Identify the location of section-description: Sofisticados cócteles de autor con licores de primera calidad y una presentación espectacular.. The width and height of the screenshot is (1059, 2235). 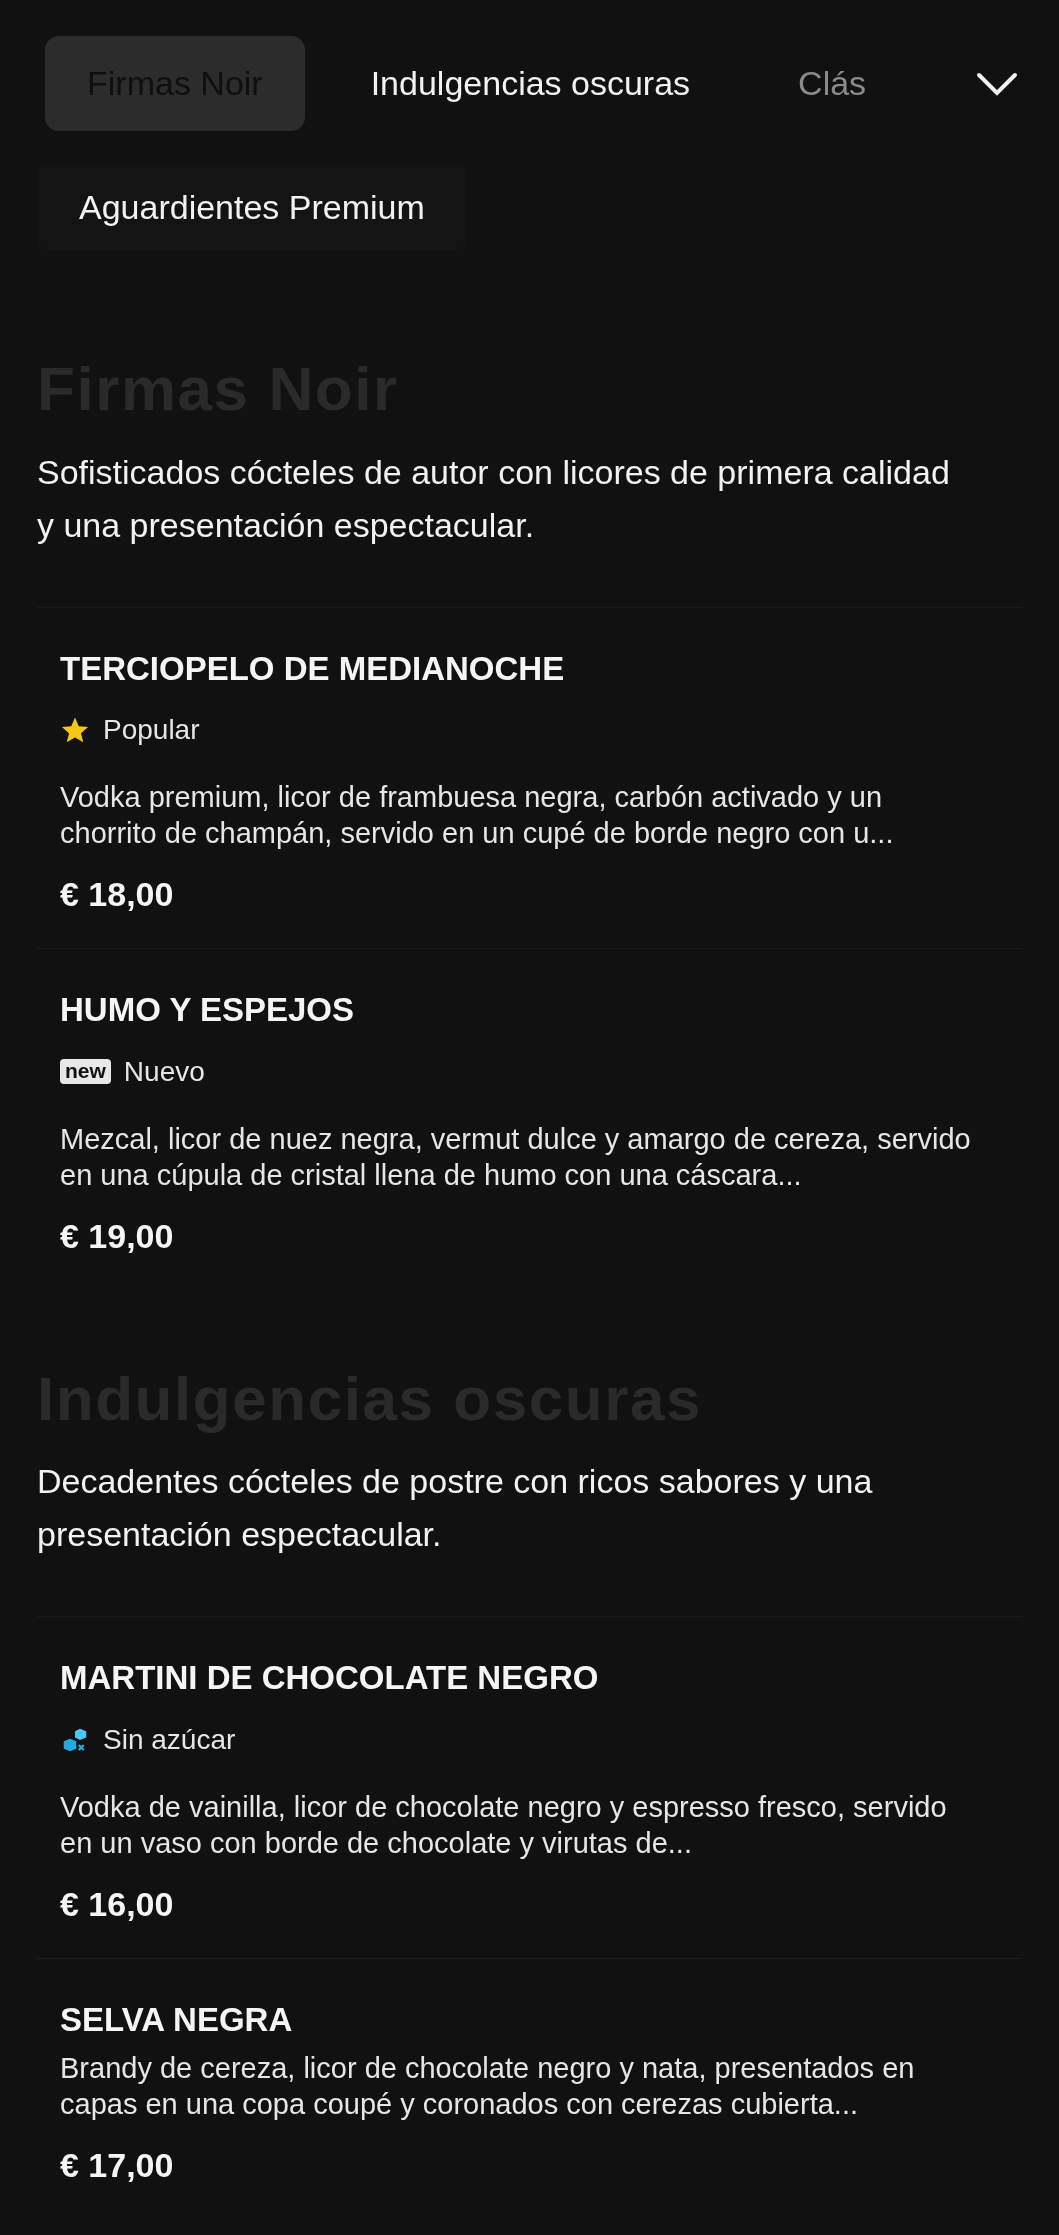
(493, 498).